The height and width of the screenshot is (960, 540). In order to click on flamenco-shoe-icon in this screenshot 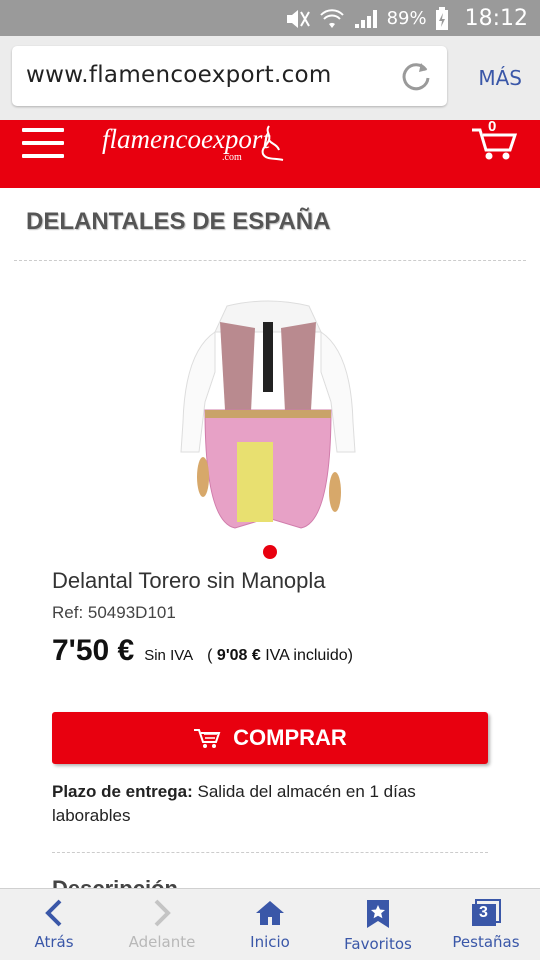, I will do `click(272, 143)`.